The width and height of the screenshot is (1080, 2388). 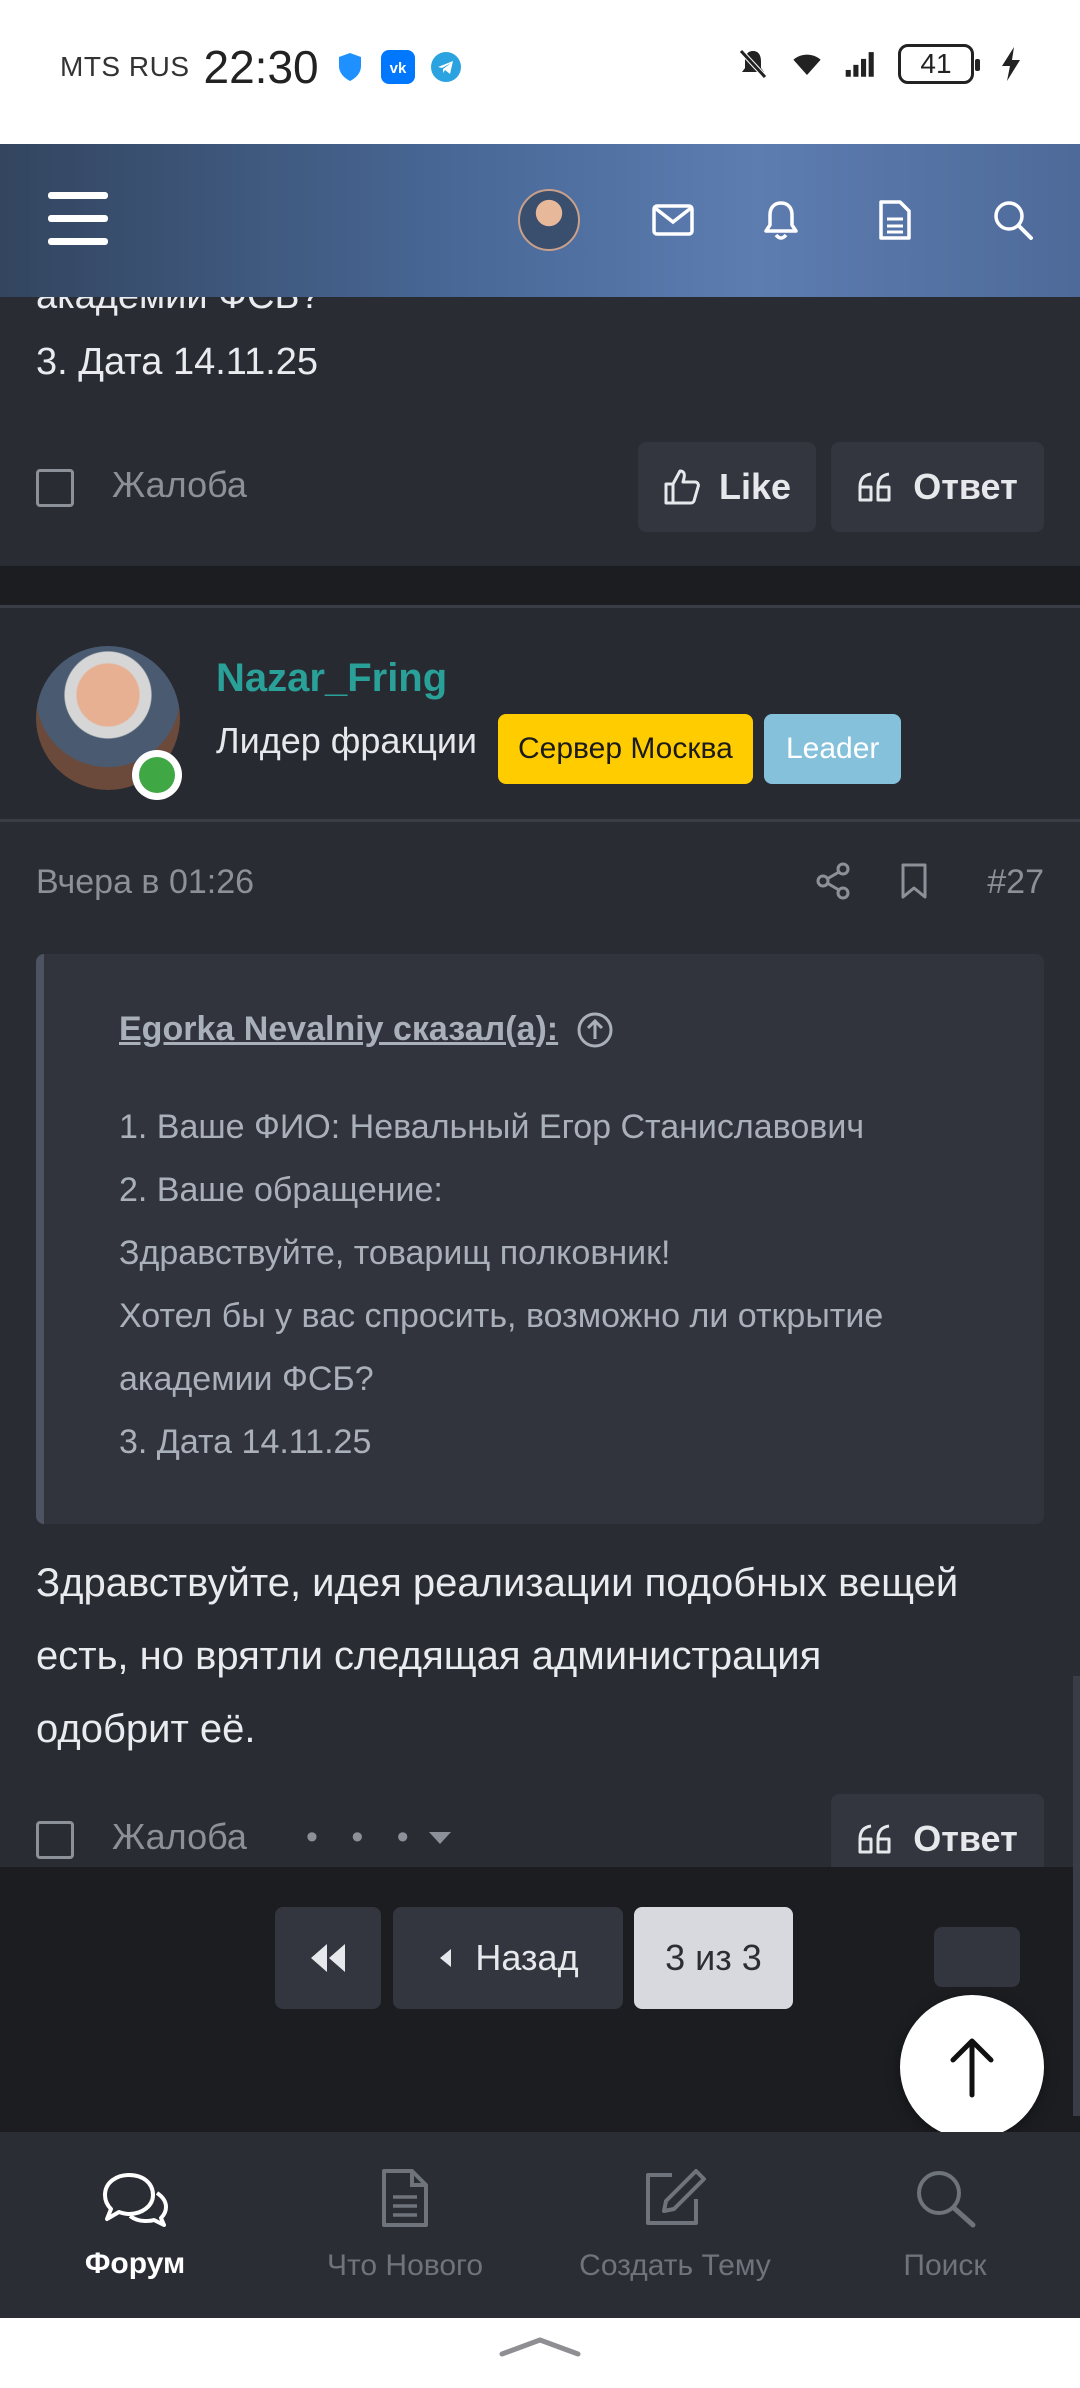 I want to click on telegram-icon, so click(x=446, y=67).